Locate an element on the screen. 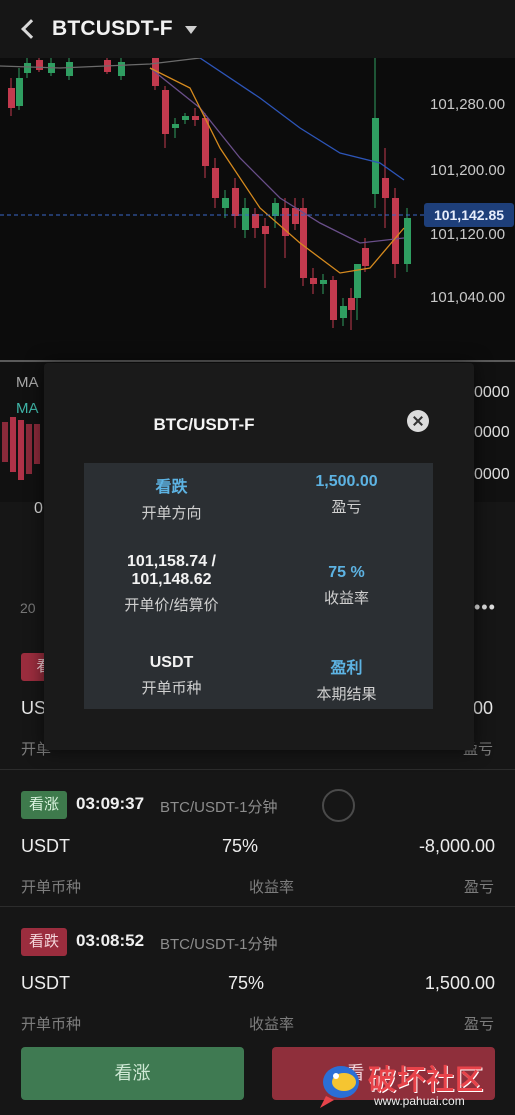  rate-label: 收益率 is located at coordinates (346, 598).